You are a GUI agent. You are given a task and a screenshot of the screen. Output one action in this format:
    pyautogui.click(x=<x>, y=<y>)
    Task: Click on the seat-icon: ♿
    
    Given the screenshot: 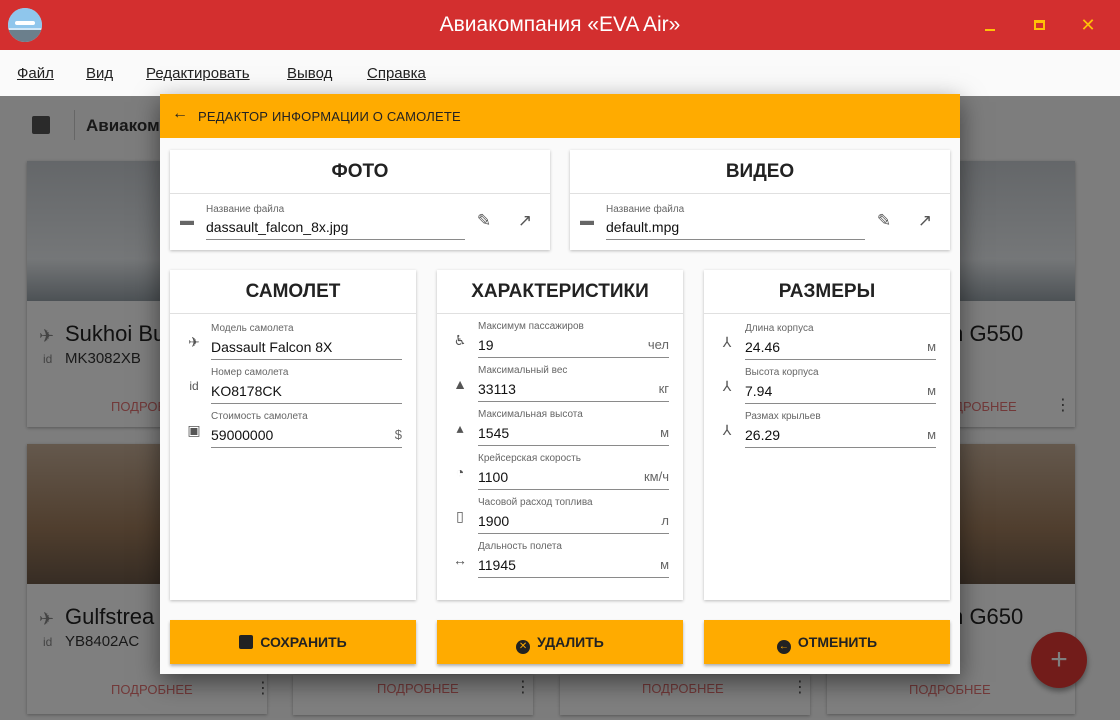 What is the action you would take?
    pyautogui.click(x=460, y=340)
    